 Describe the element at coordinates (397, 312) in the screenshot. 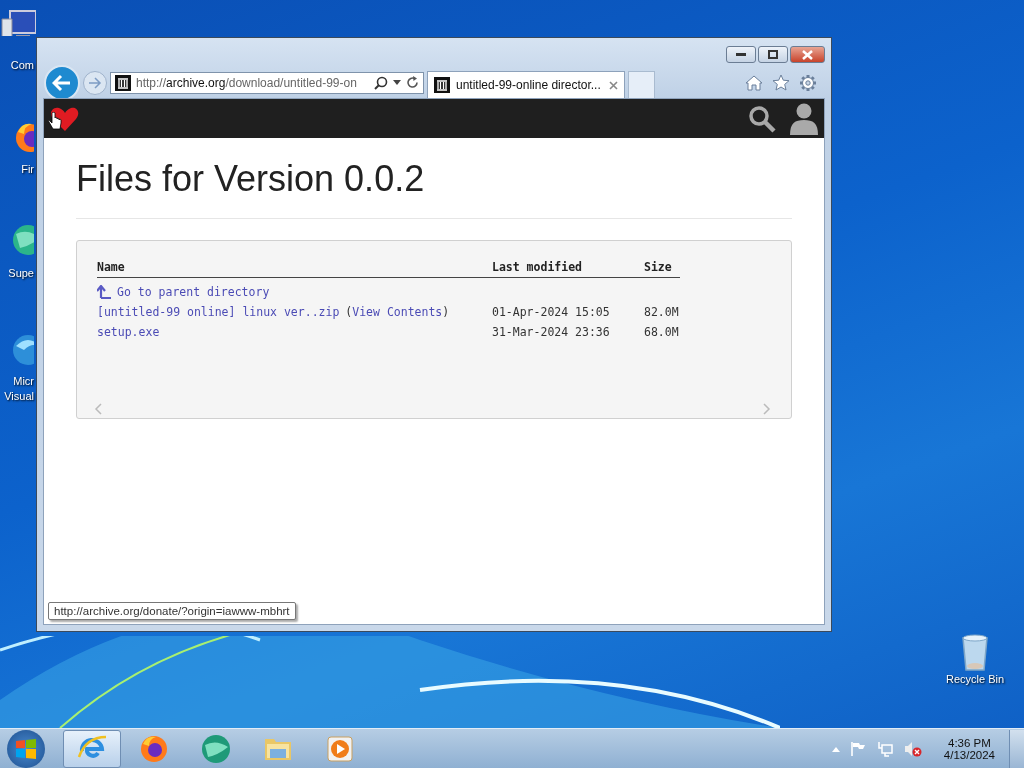

I see `view-contents-link: View Contents` at that location.